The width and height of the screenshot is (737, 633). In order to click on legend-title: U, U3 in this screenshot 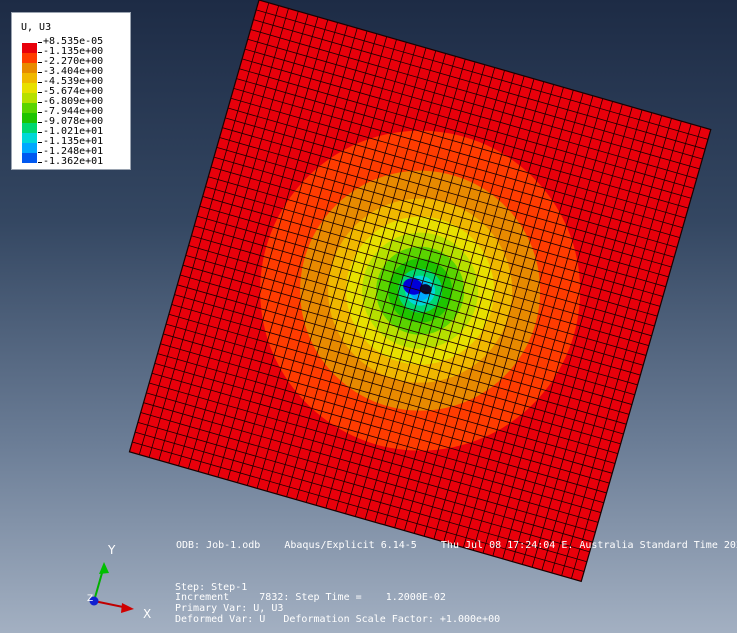, I will do `click(36, 27)`.